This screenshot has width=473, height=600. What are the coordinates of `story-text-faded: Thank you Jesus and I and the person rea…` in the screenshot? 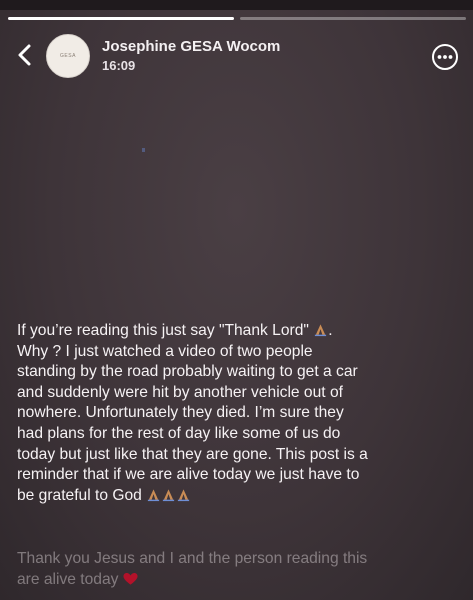 It's located at (241, 569).